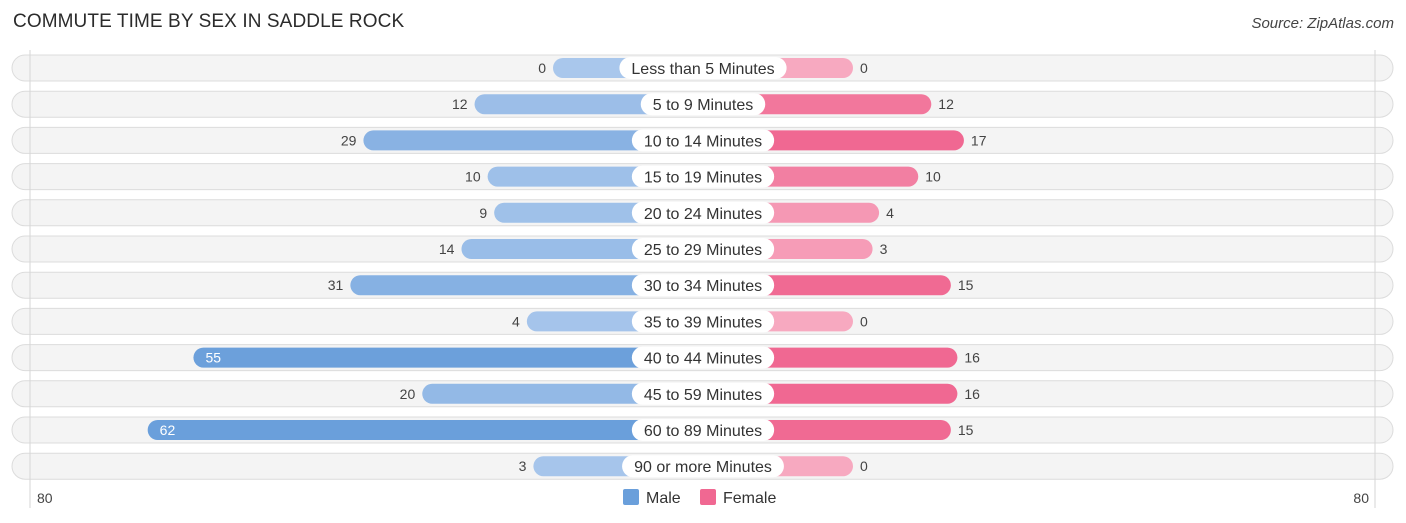  Describe the element at coordinates (168, 430) in the screenshot. I see `value-label-male: 62` at that location.